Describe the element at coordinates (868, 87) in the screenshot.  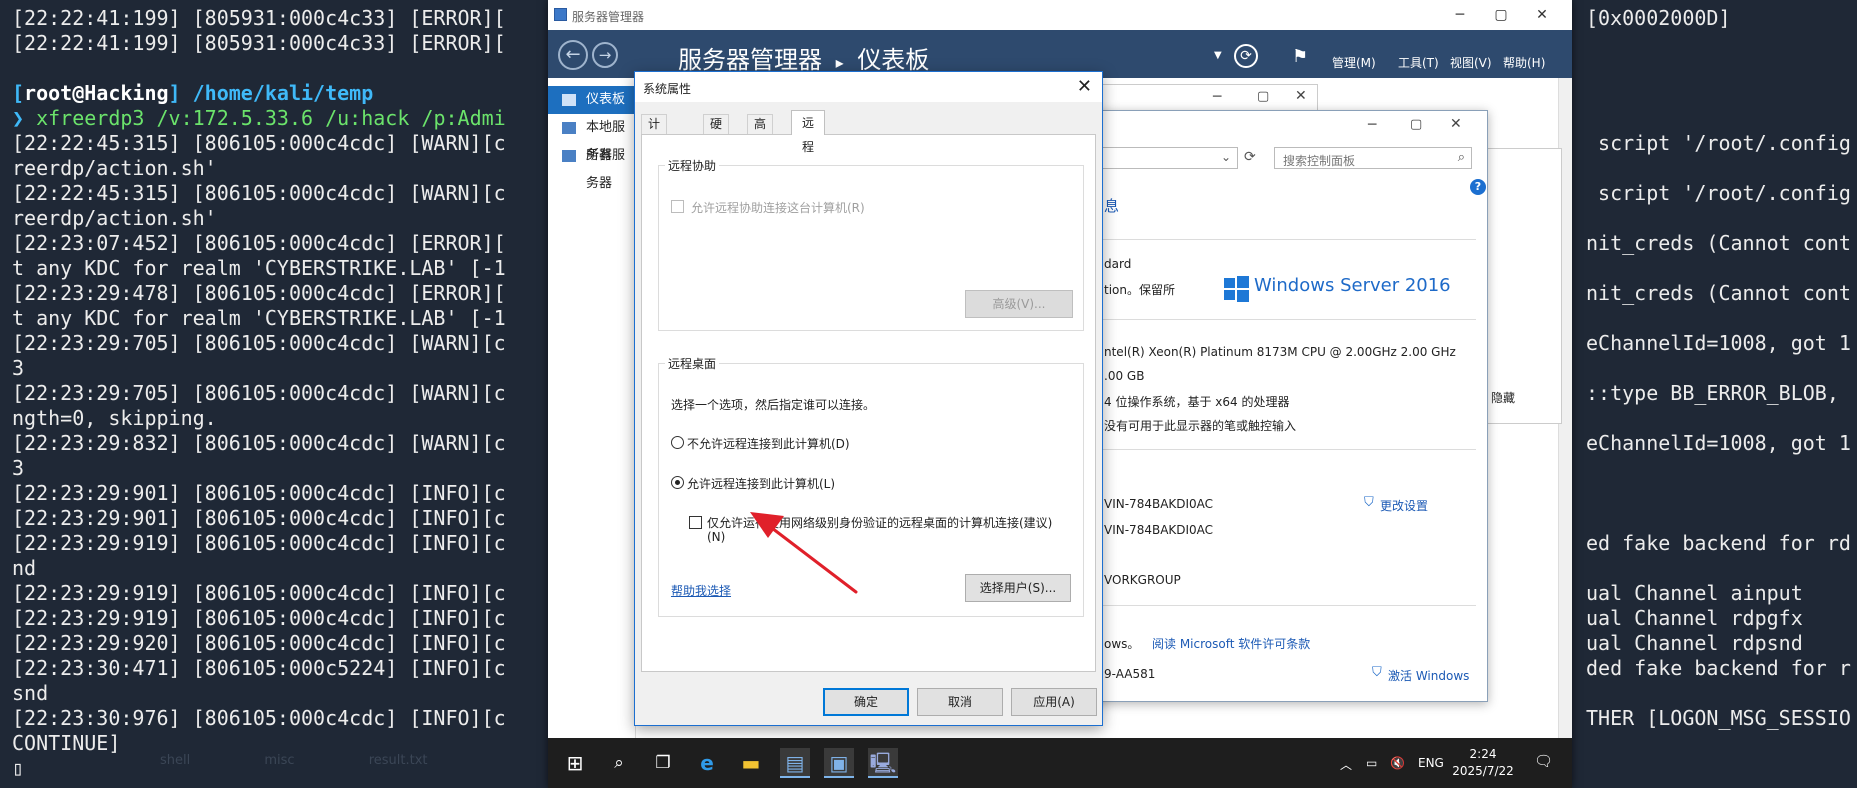
I see `dialog-titlebar: 系统属性 ✕` at that location.